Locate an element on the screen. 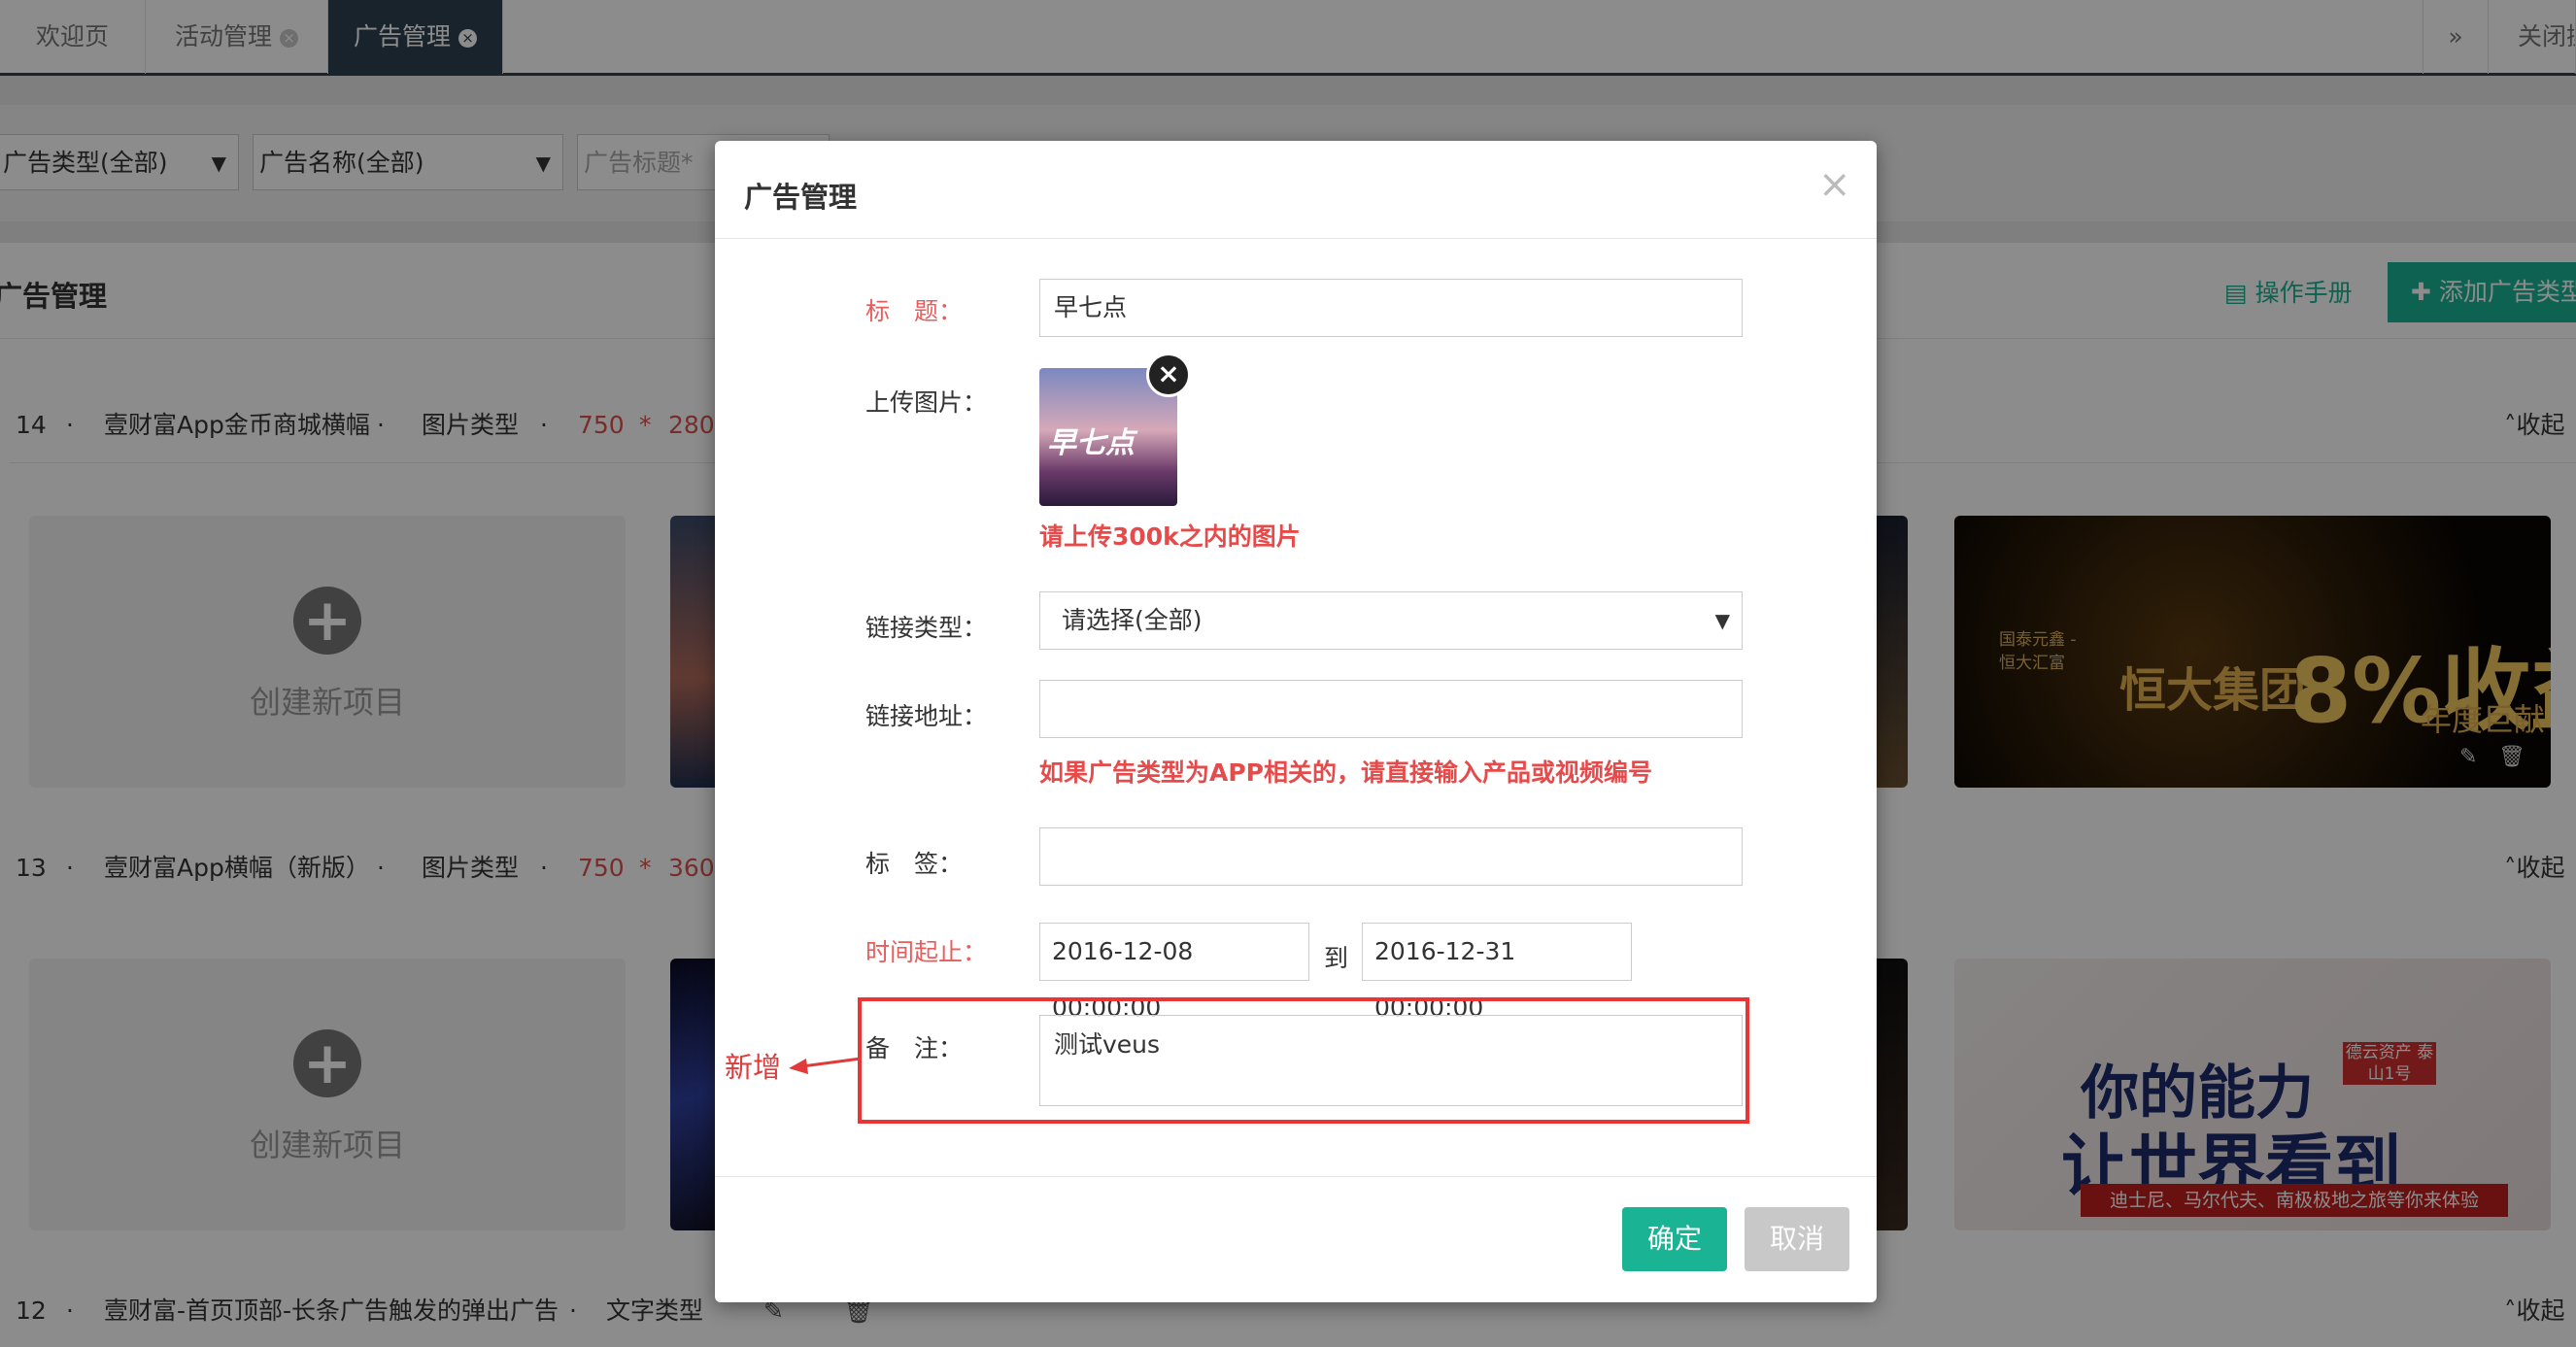 Image resolution: width=2576 pixels, height=1347 pixels. title-label: 标 题： is located at coordinates (914, 311).